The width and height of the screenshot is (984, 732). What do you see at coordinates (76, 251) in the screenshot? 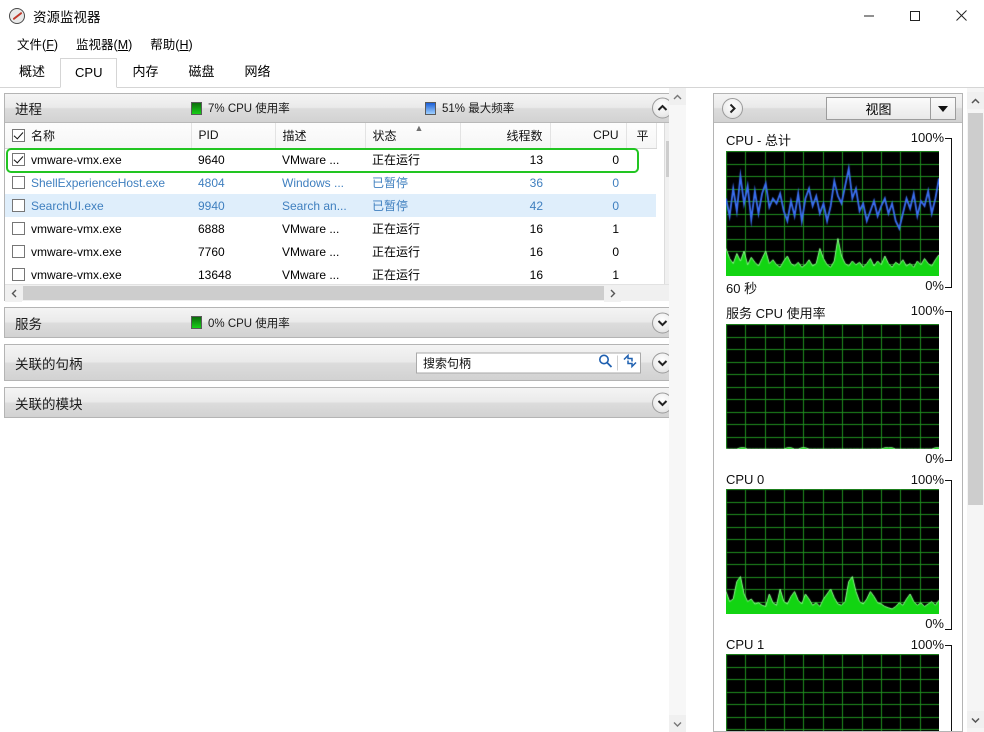
I see `row-name-text: vmware-vmx.exe` at bounding box center [76, 251].